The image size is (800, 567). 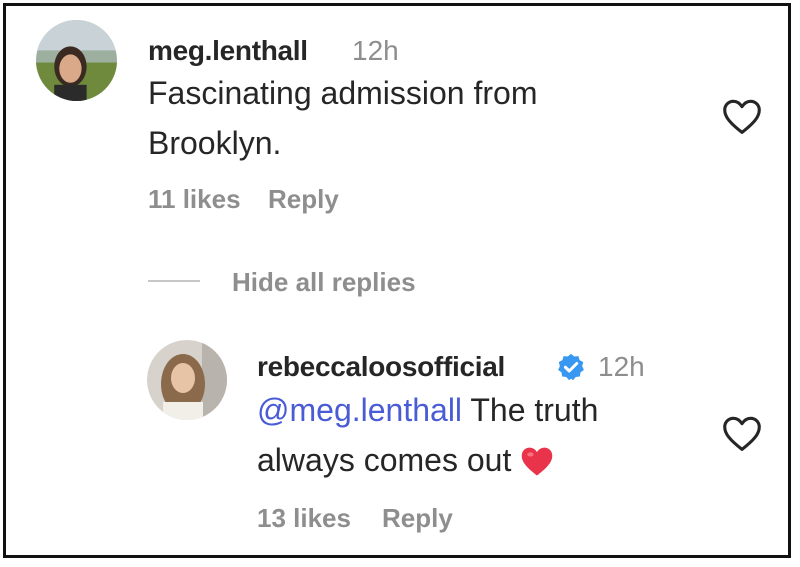 I want to click on red-heart-emoji, so click(x=537, y=461).